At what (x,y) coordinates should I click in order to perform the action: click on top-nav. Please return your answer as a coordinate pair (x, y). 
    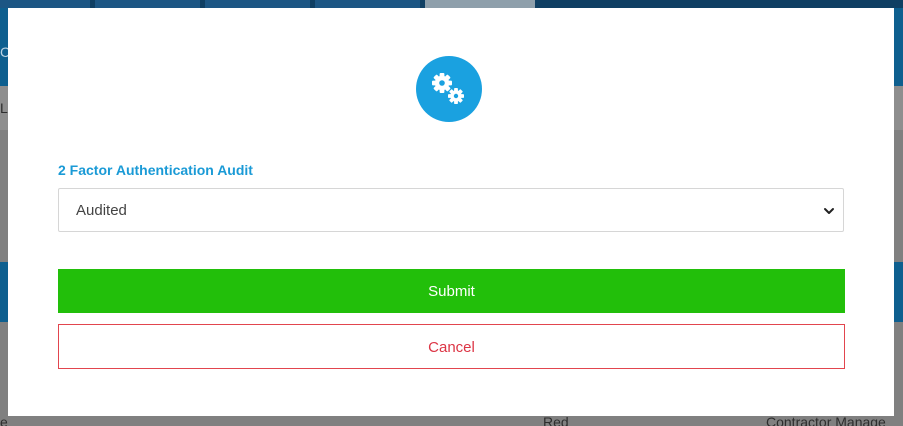
    Looking at the image, I should click on (451, 4).